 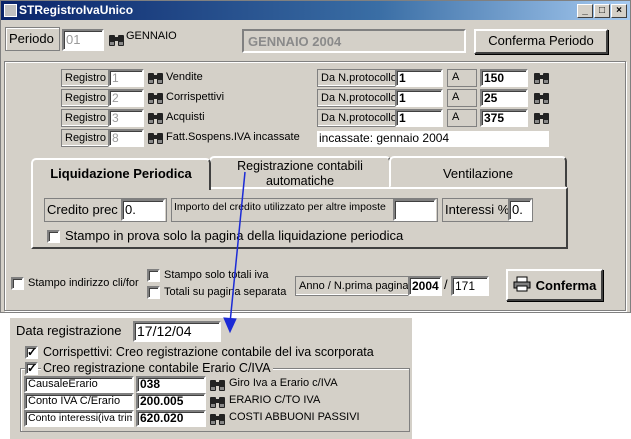 I want to click on connector-arrow, so click(x=234, y=252).